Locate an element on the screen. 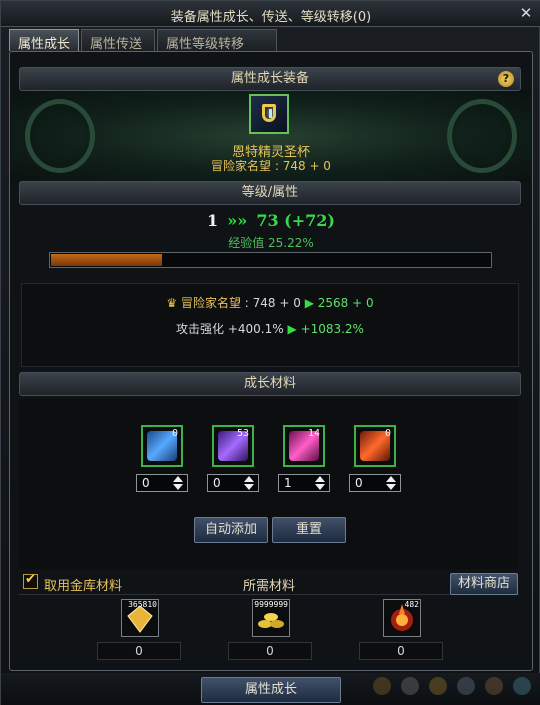 Image resolution: width=540 pixels, height=705 pixels. exp-label: 经验值 25.22% is located at coordinates (271, 243).